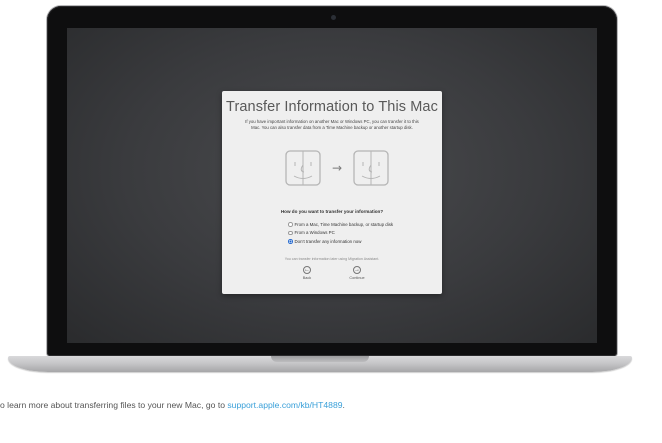 The image size is (662, 443). What do you see at coordinates (307, 270) in the screenshot?
I see `back-arrow-icon: ←` at bounding box center [307, 270].